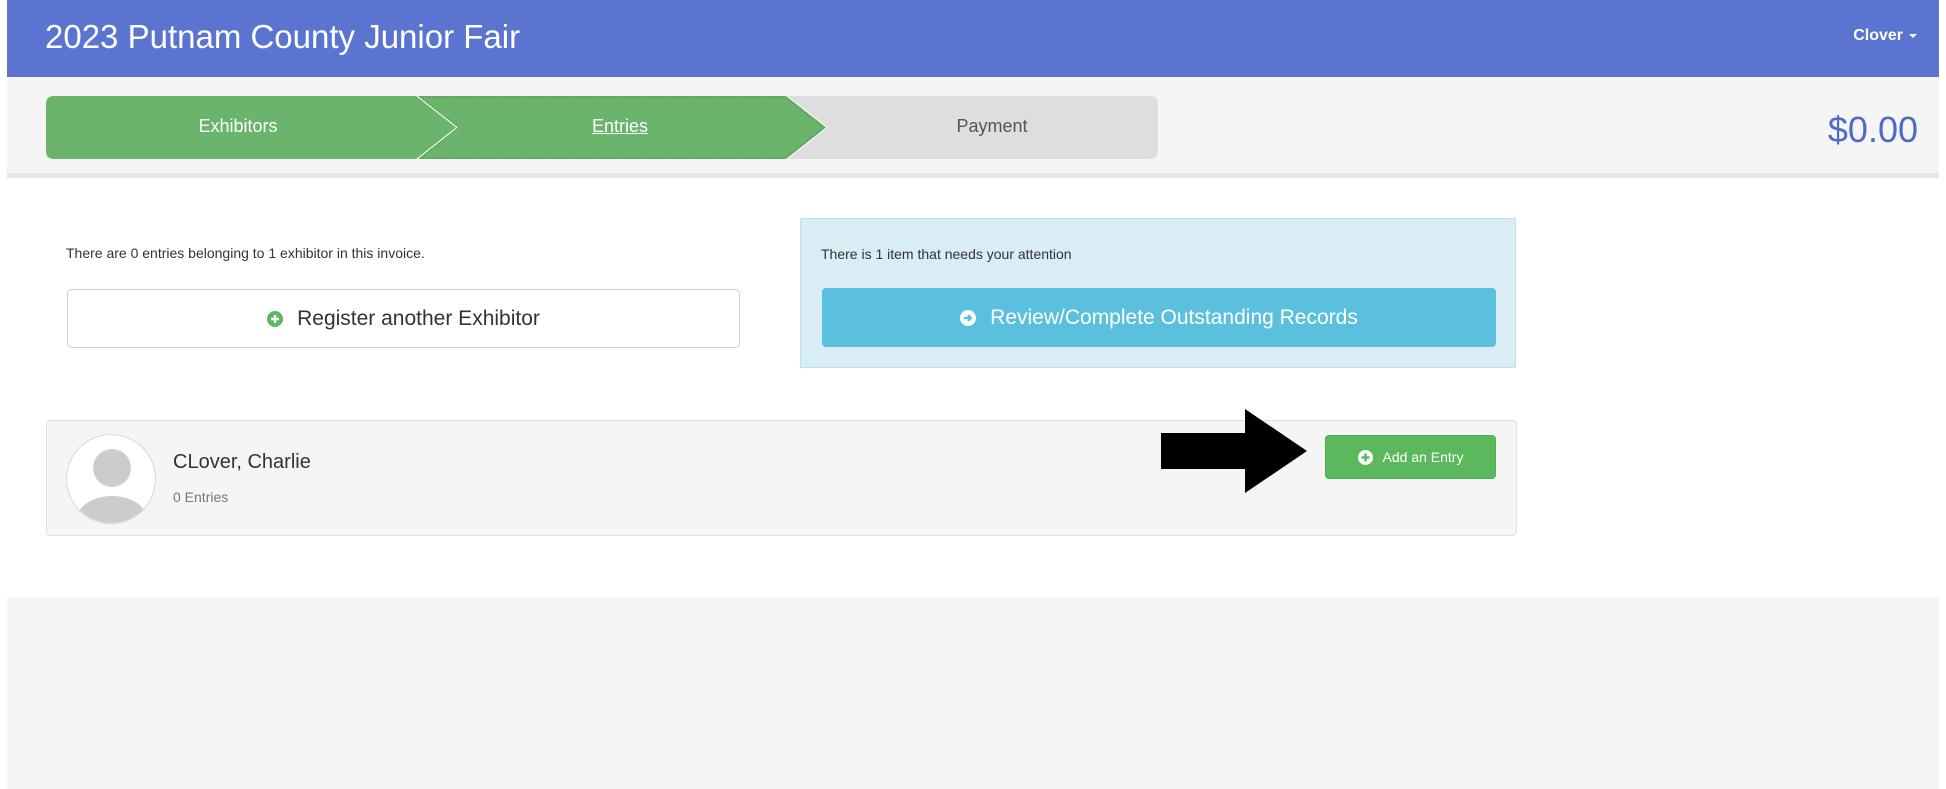 Image resolution: width=1946 pixels, height=789 pixels. What do you see at coordinates (201, 497) in the screenshot?
I see `exhibitor-entry-count: 0 Entries` at bounding box center [201, 497].